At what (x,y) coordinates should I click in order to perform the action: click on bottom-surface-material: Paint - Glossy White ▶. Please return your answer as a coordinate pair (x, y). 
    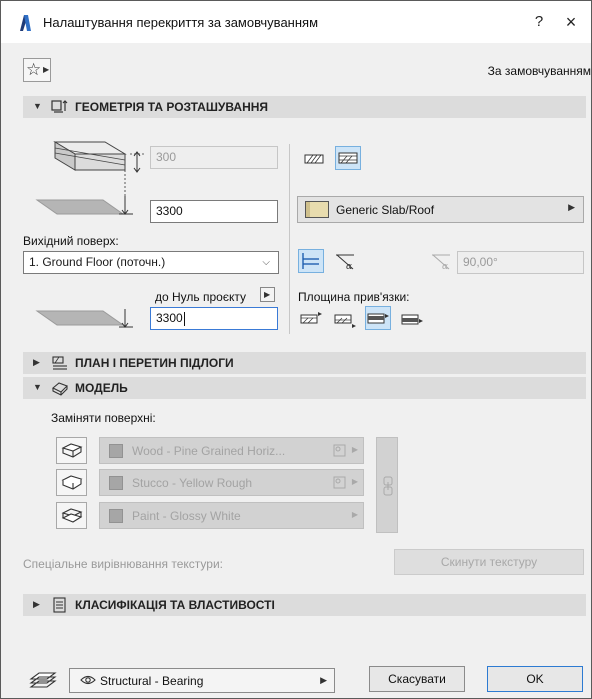
    Looking at the image, I should click on (231, 515).